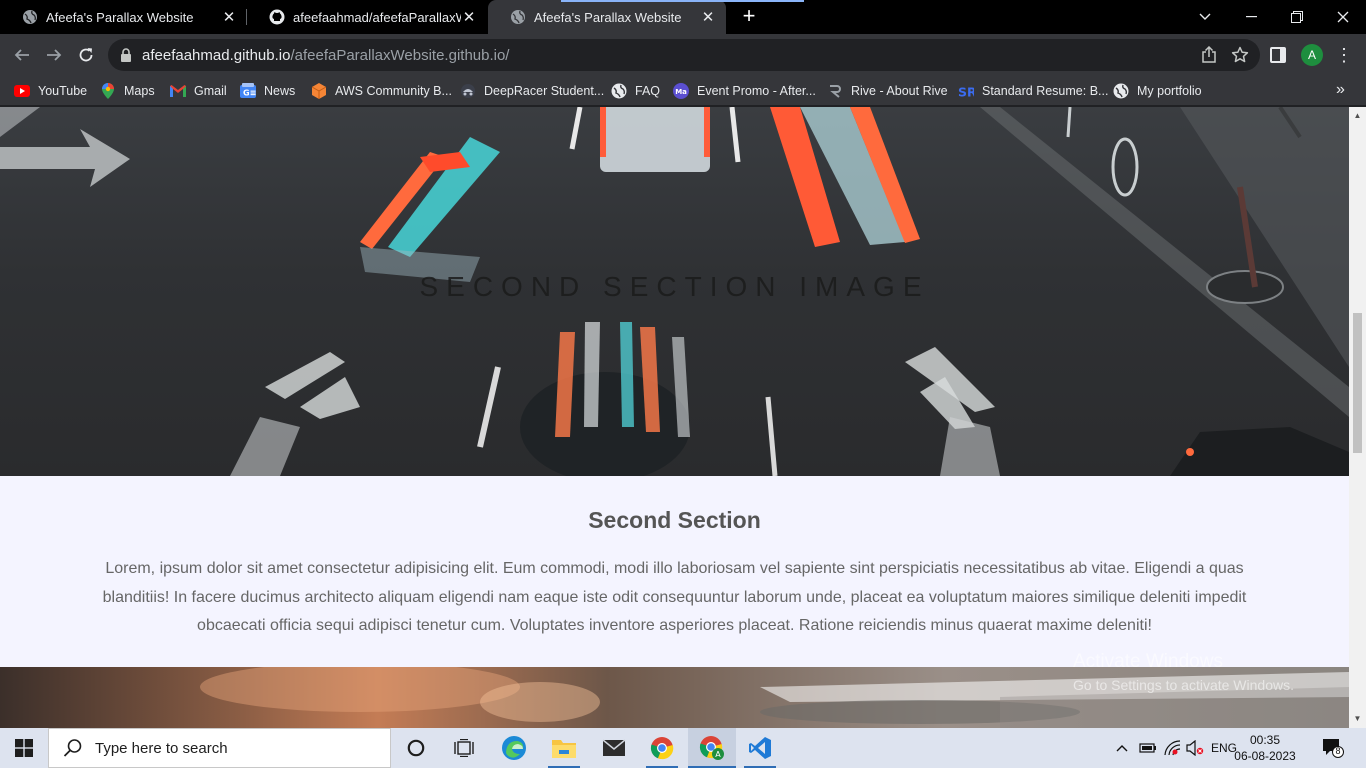 The image size is (1366, 768). I want to click on system-clock: 00:35 06-08-2023, so click(1265, 748).